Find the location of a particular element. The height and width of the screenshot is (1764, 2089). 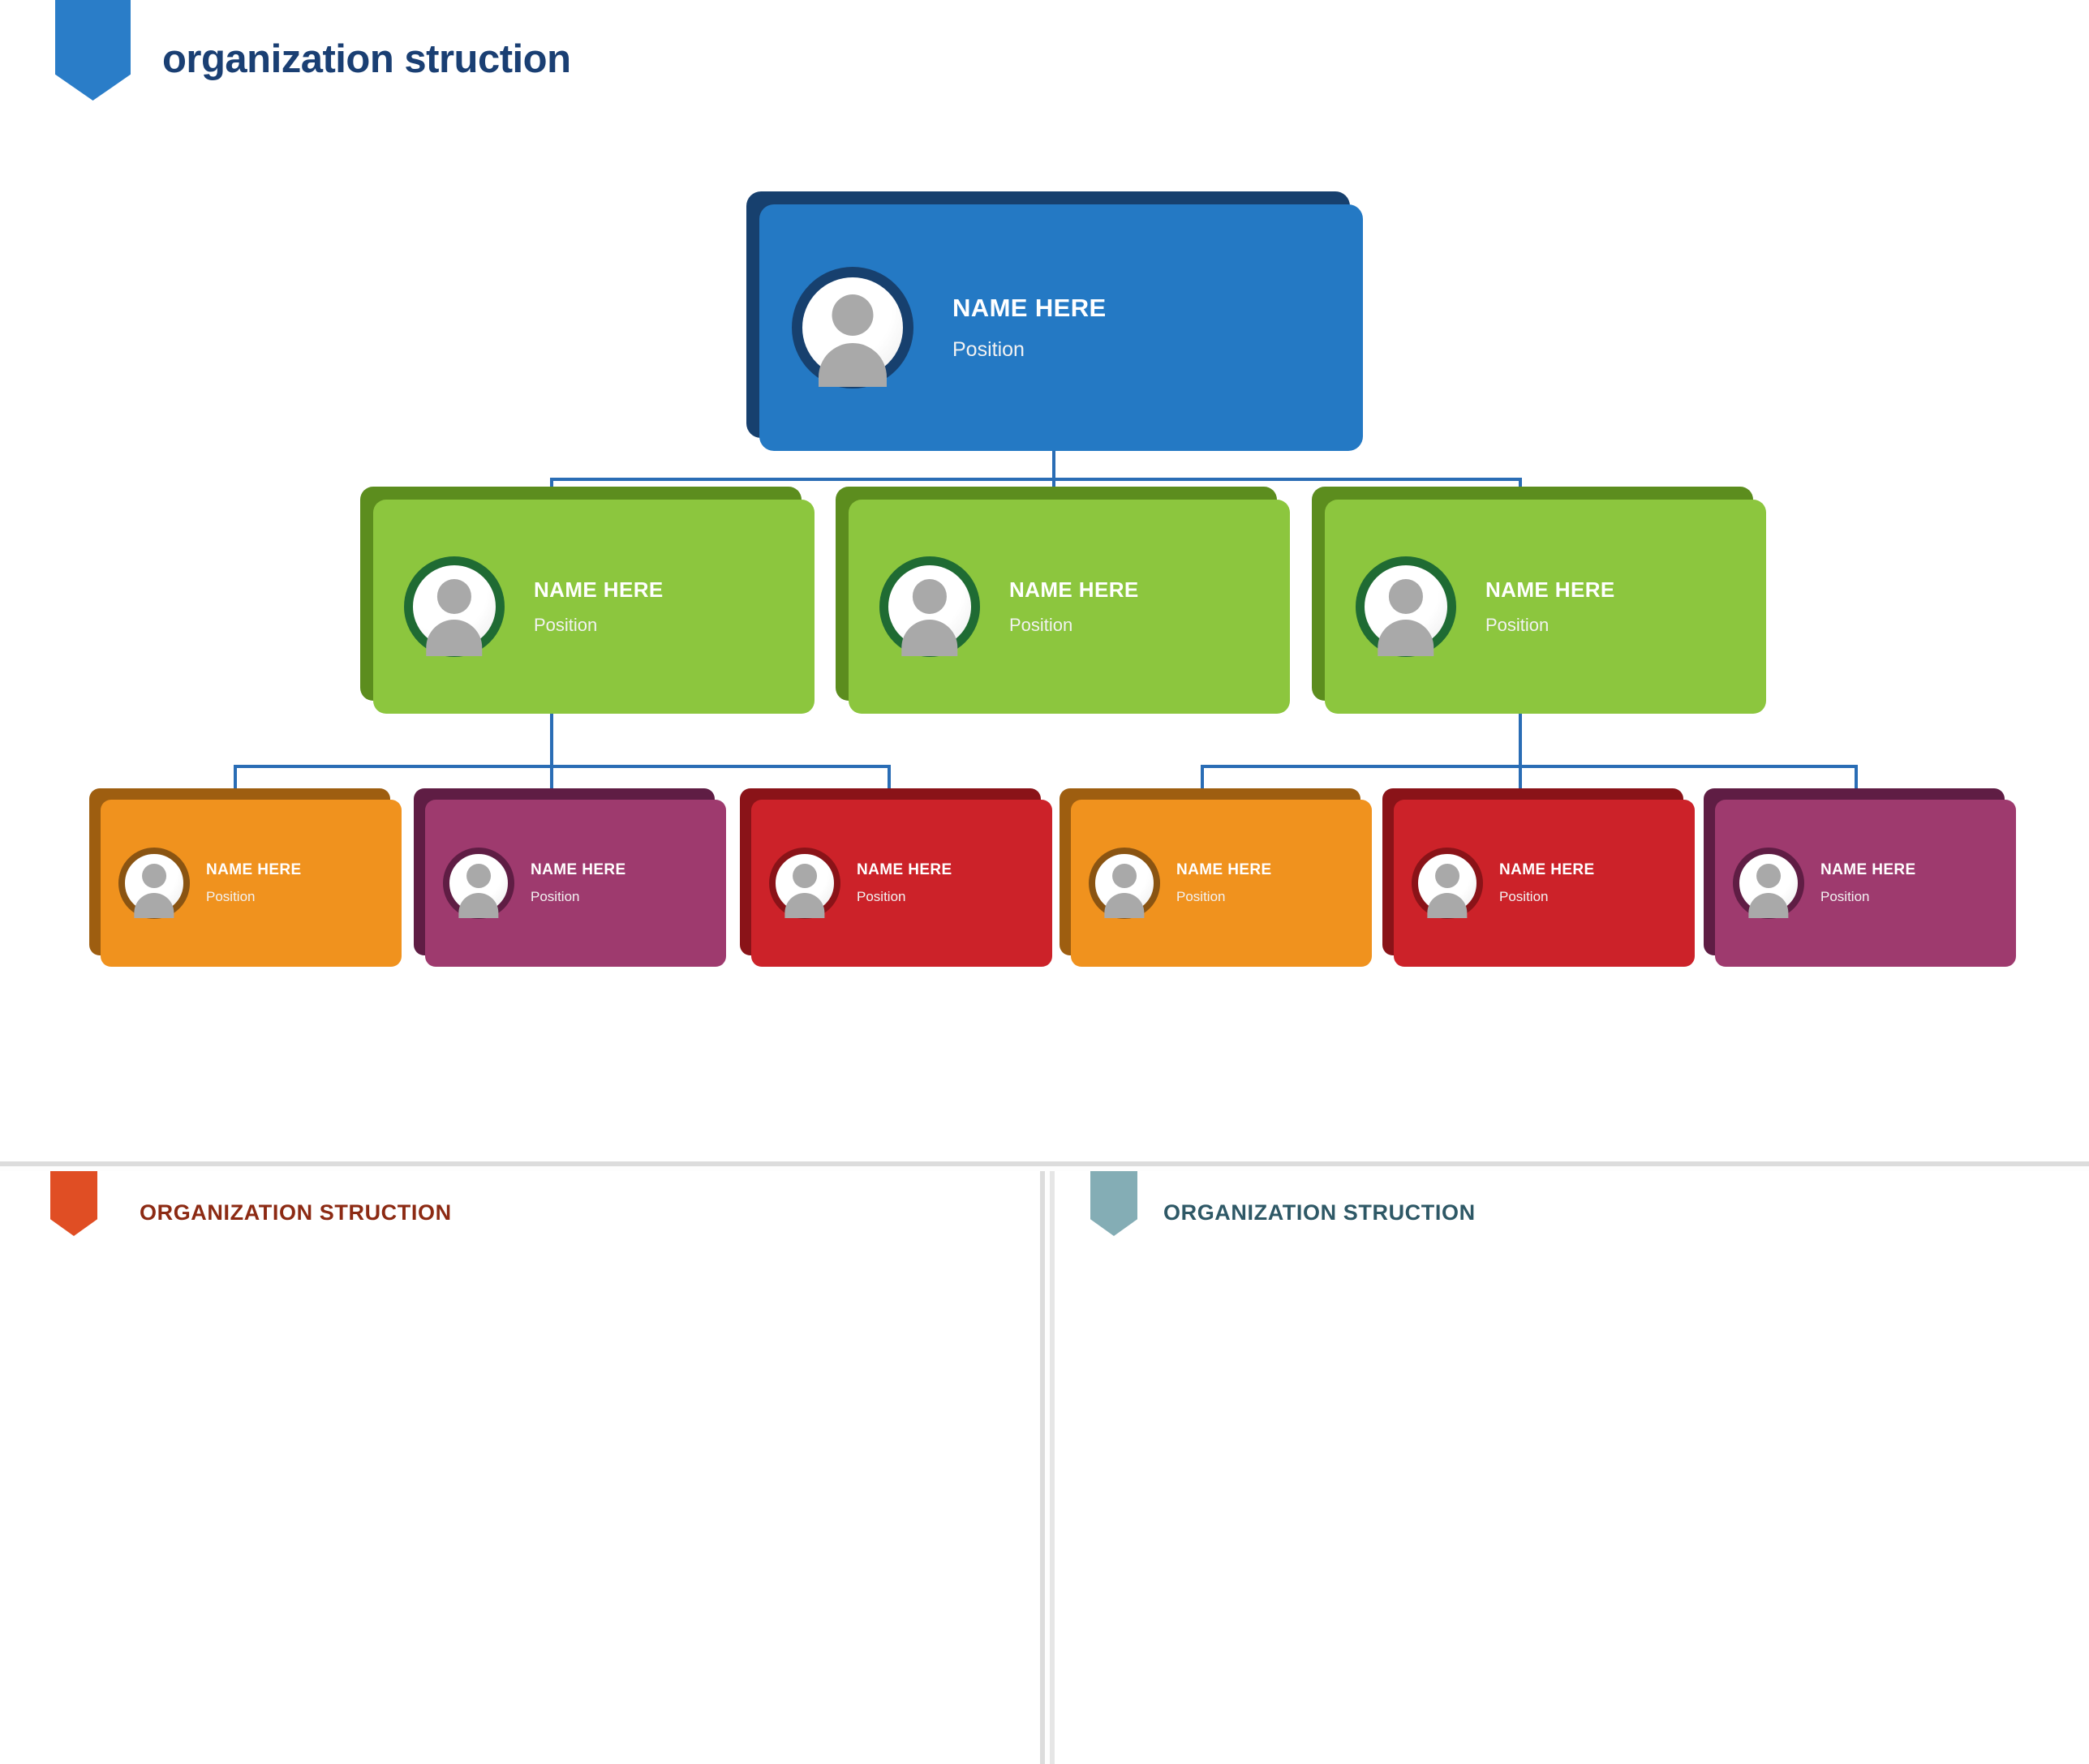

org-node-level3-6: NAME HERE Position is located at coordinates (1860, 878).